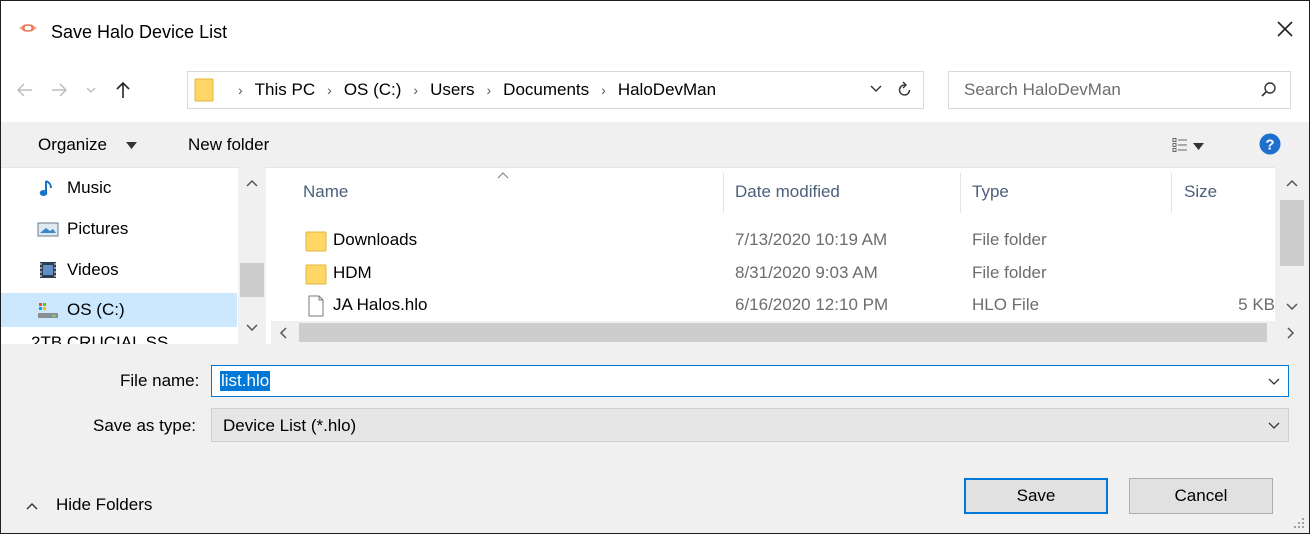 This screenshot has width=1310, height=534. Describe the element at coordinates (145, 425) in the screenshot. I see `save-type-label: Save as type:` at that location.